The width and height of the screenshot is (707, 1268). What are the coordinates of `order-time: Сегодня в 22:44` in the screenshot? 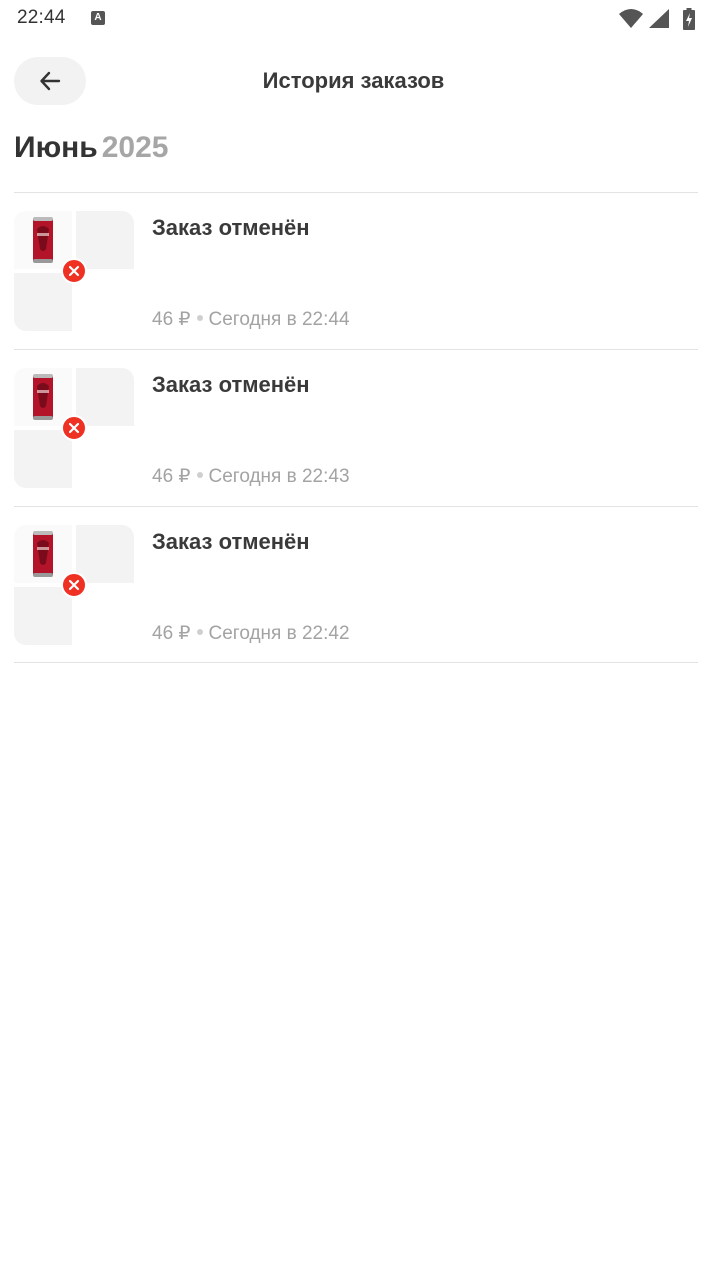 It's located at (279, 319).